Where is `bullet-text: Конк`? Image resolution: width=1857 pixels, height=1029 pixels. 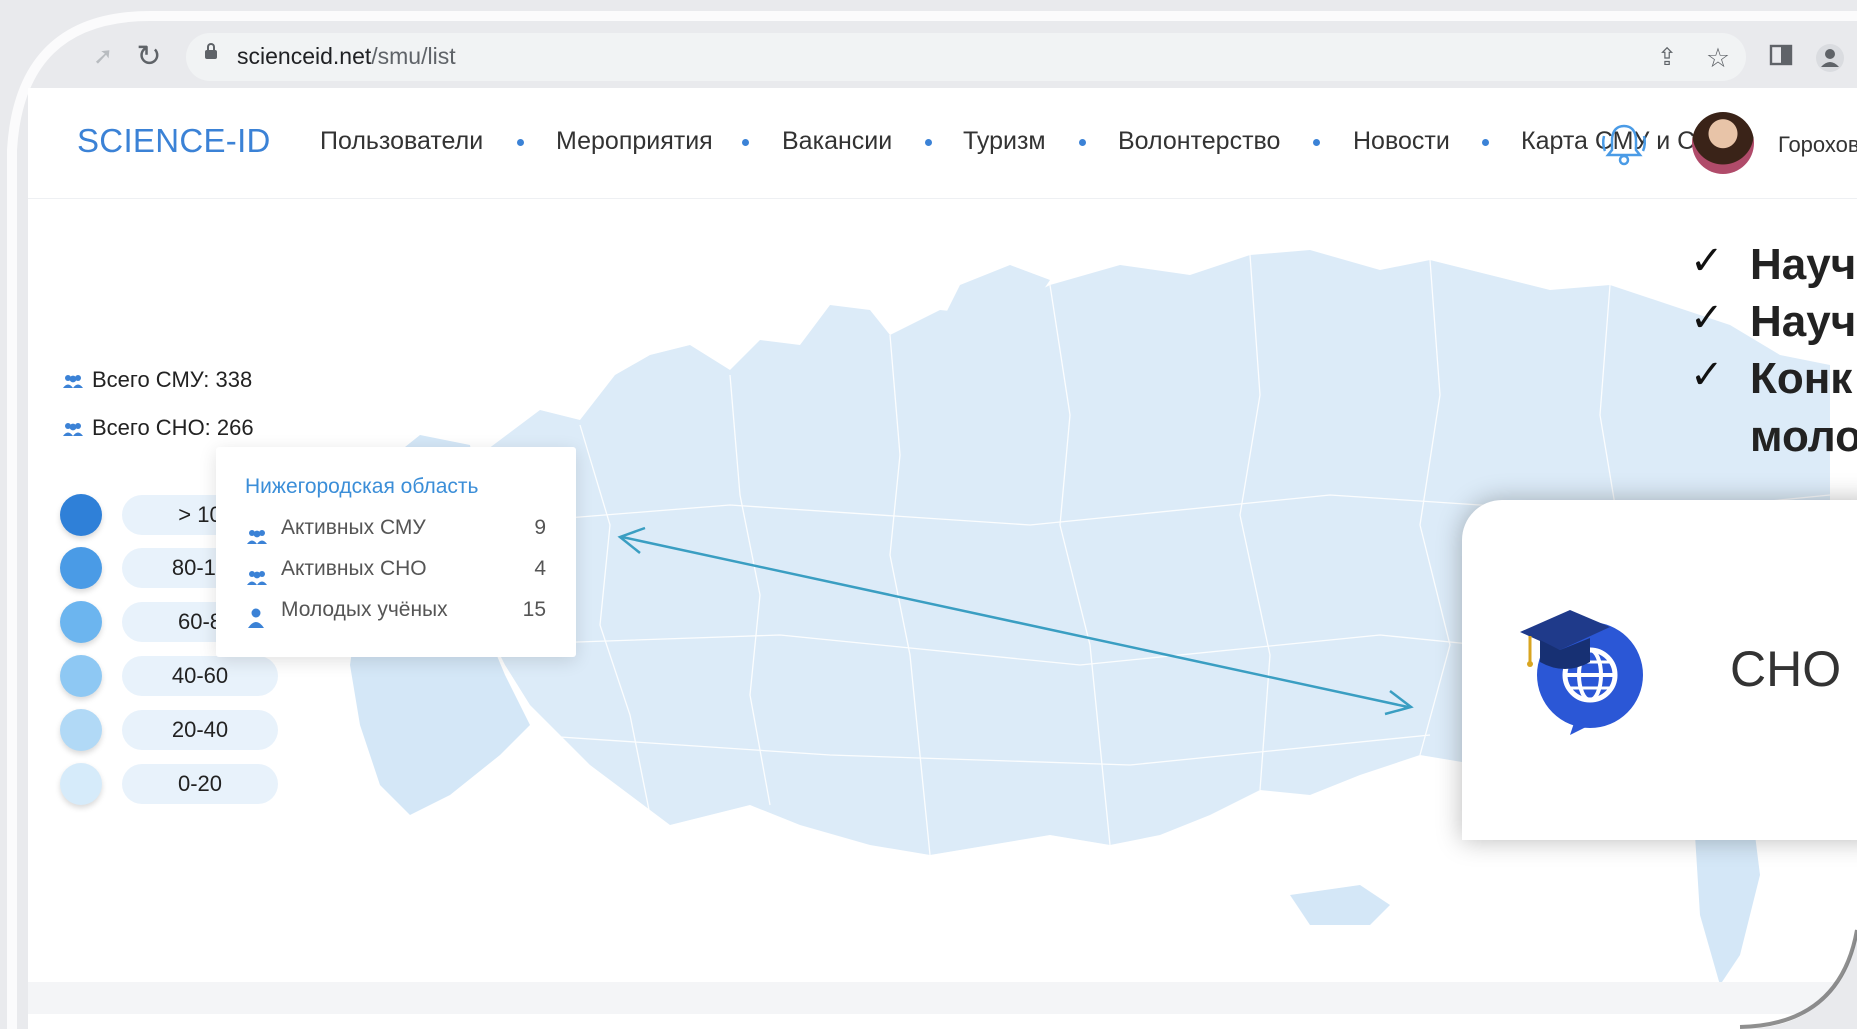
bullet-text: Конк is located at coordinates (1801, 378).